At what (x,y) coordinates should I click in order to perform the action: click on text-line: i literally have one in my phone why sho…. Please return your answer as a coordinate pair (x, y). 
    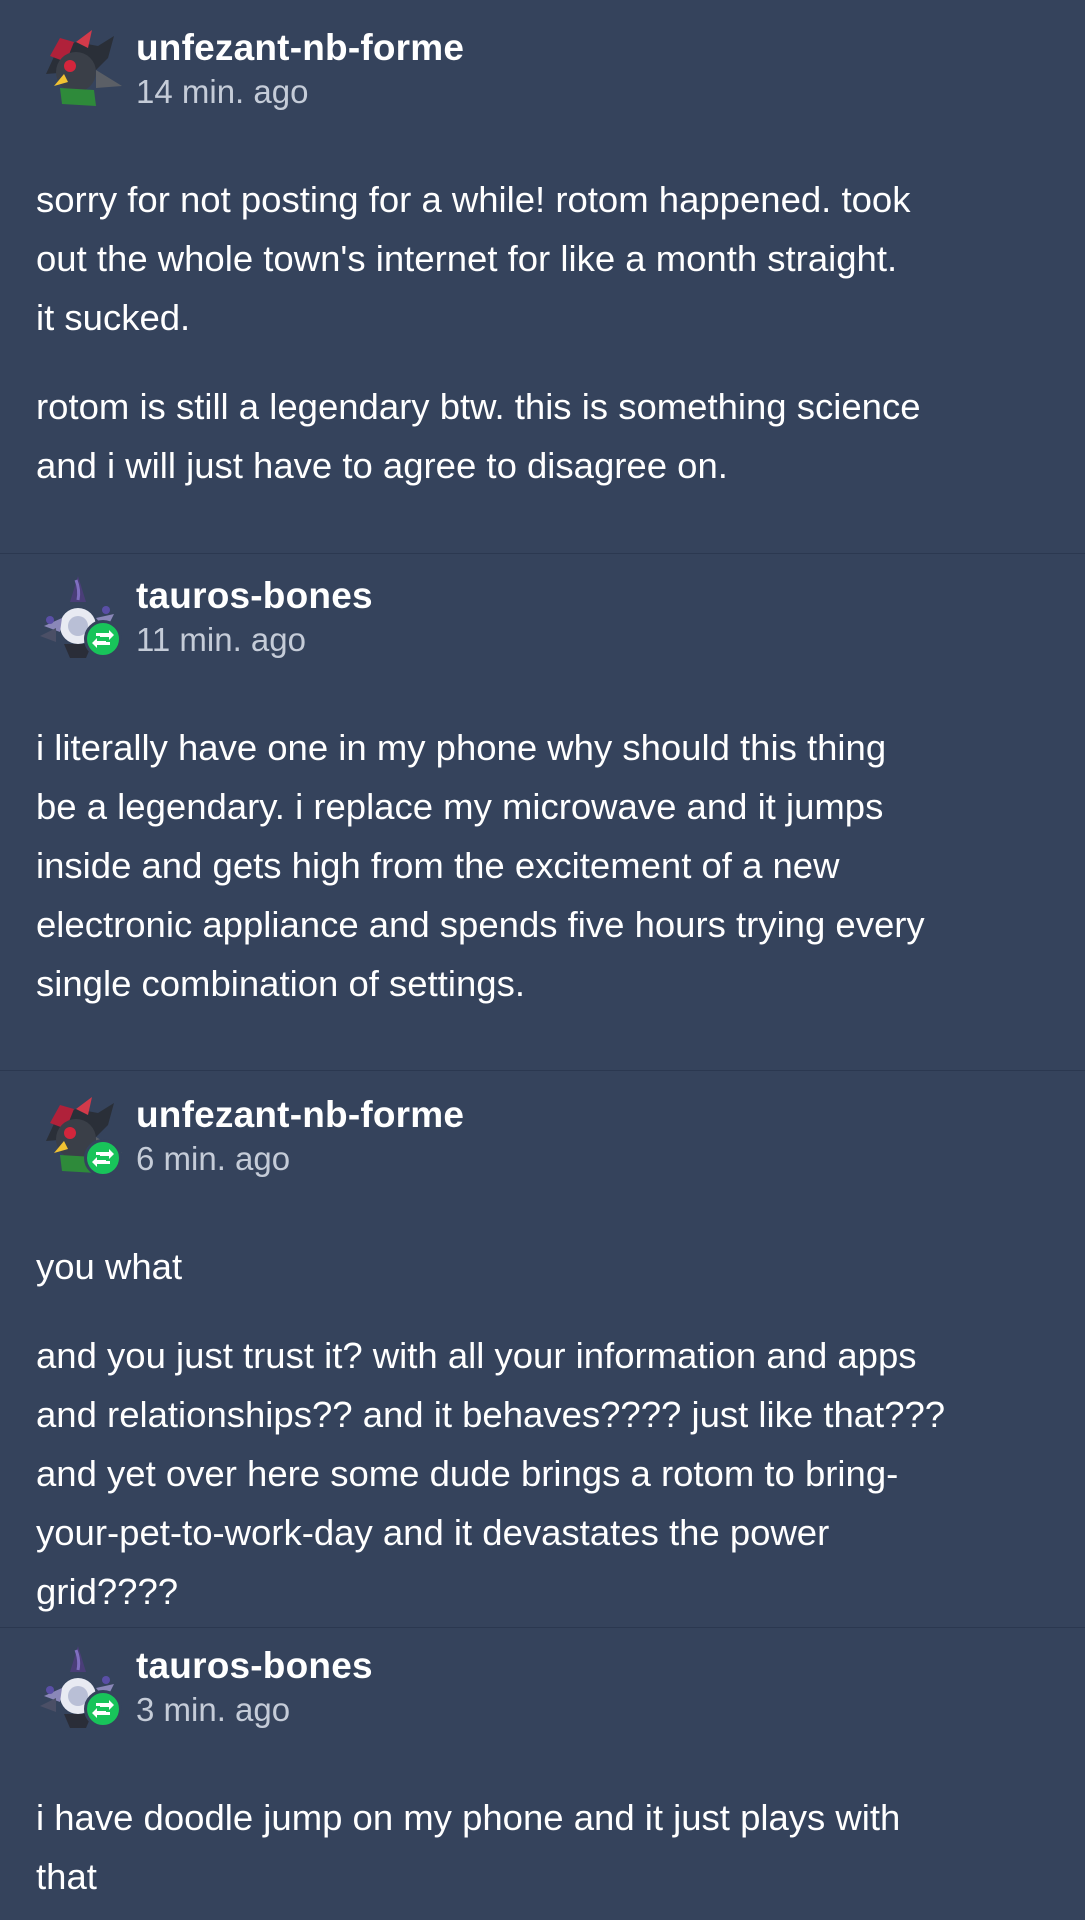
    Looking at the image, I should click on (461, 747).